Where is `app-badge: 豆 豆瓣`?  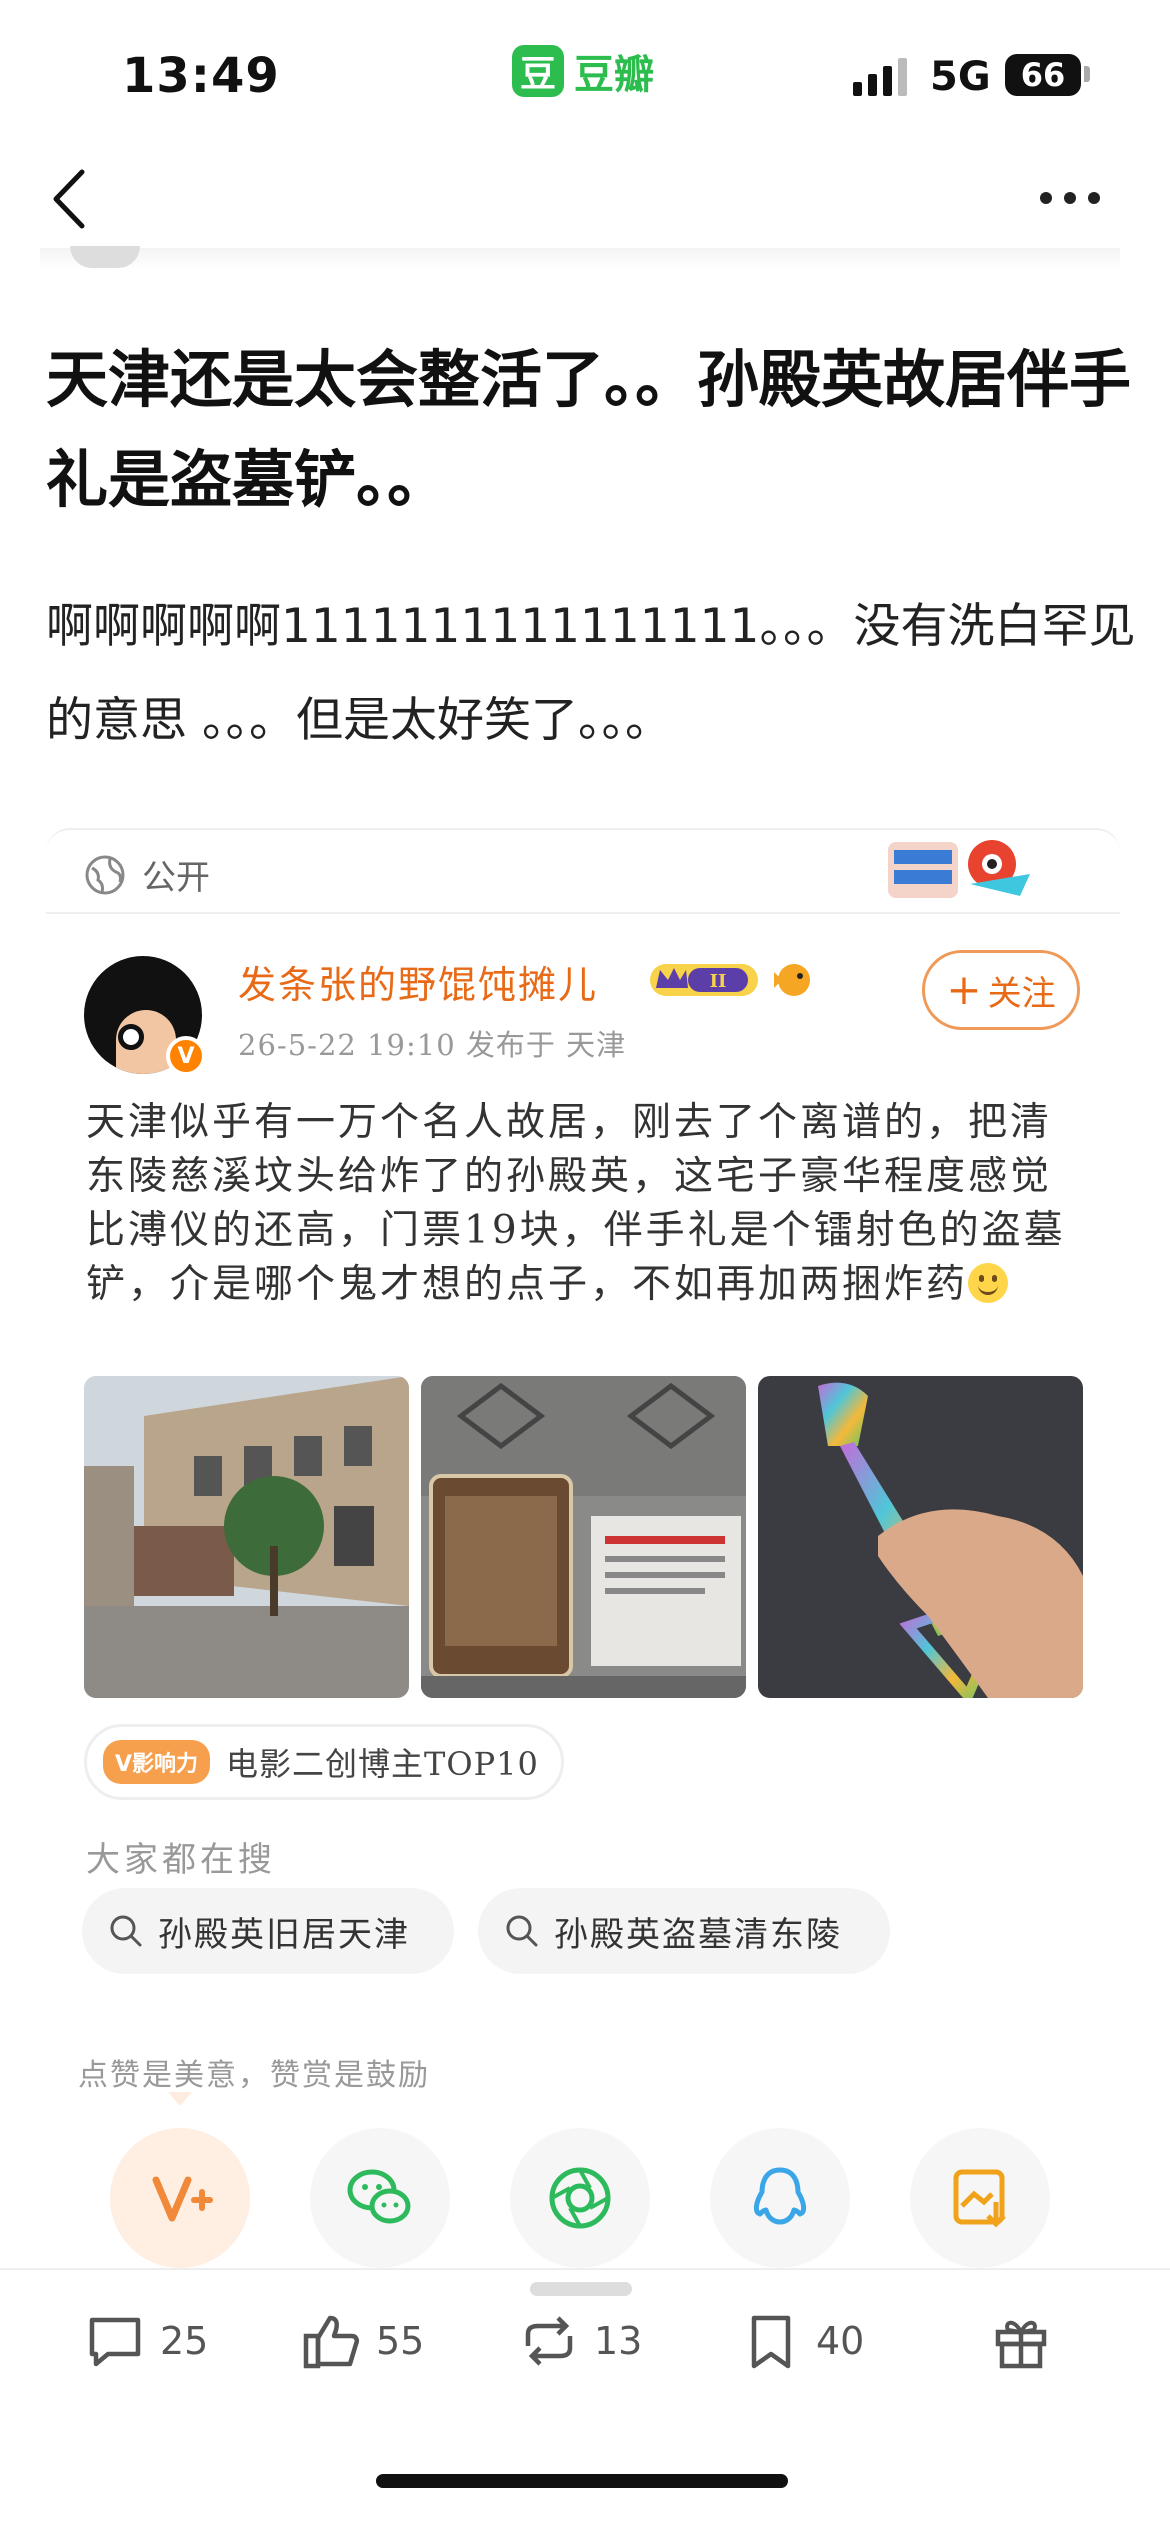
app-badge: 豆 豆瓣 is located at coordinates (583, 71).